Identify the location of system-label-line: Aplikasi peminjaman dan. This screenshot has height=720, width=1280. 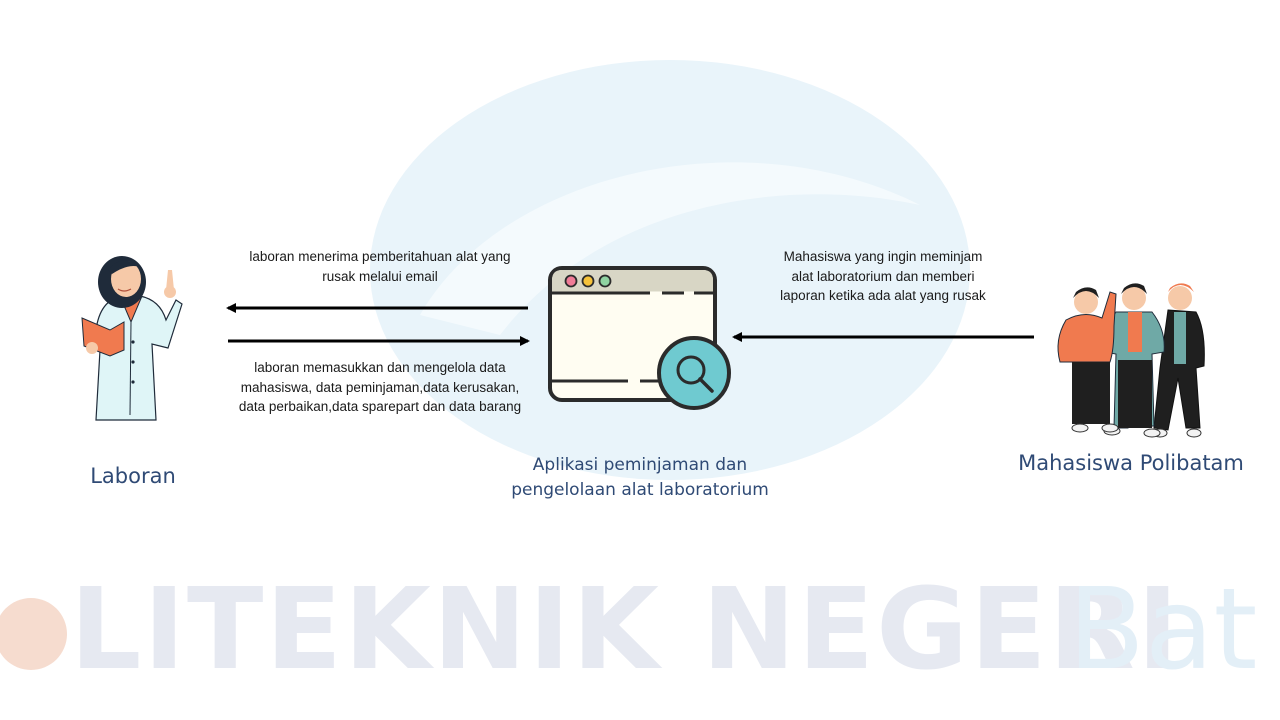
(640, 465).